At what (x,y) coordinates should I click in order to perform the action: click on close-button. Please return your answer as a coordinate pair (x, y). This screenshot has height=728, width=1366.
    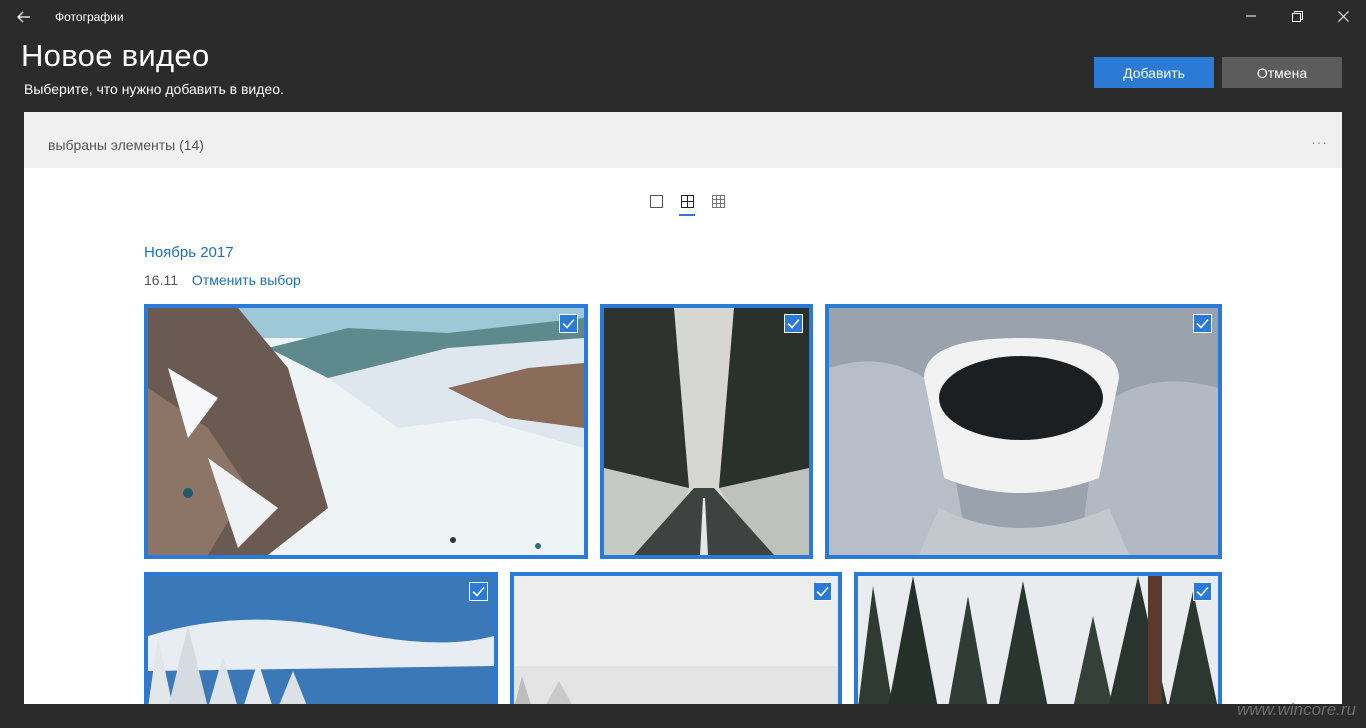
    Looking at the image, I should click on (1343, 16).